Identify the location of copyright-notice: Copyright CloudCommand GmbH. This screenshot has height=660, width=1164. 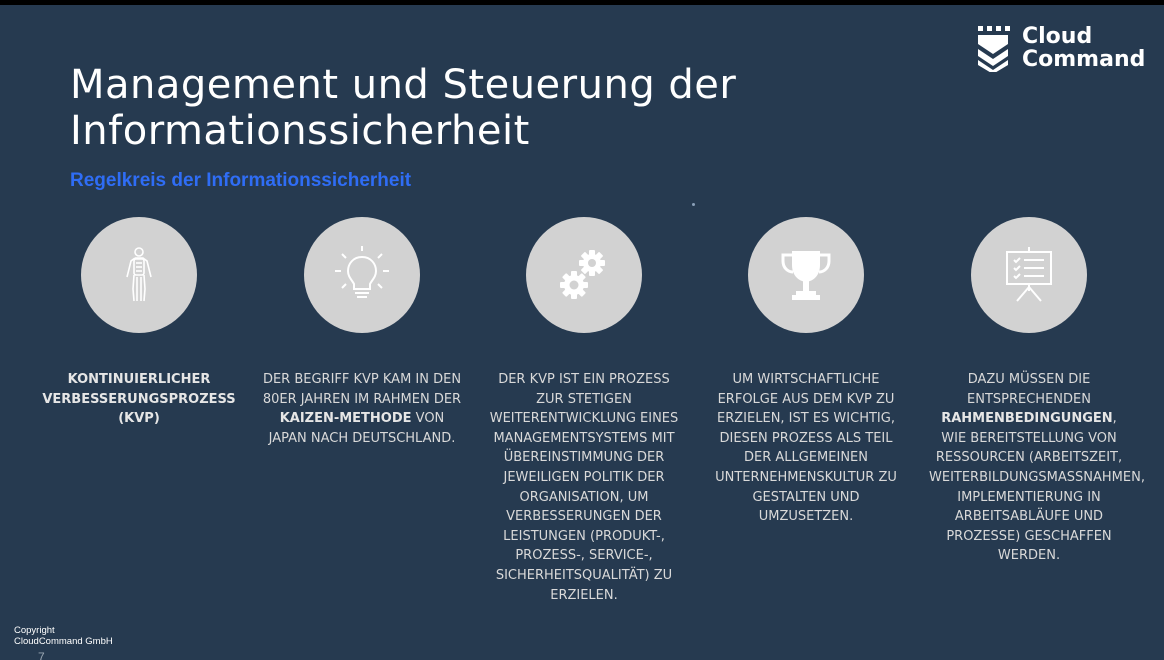
(63, 636).